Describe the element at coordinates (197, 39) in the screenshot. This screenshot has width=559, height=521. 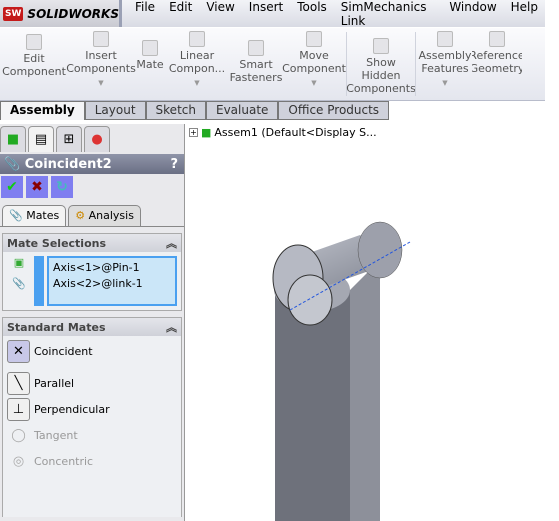
I see `linear-pattern-icon` at that location.